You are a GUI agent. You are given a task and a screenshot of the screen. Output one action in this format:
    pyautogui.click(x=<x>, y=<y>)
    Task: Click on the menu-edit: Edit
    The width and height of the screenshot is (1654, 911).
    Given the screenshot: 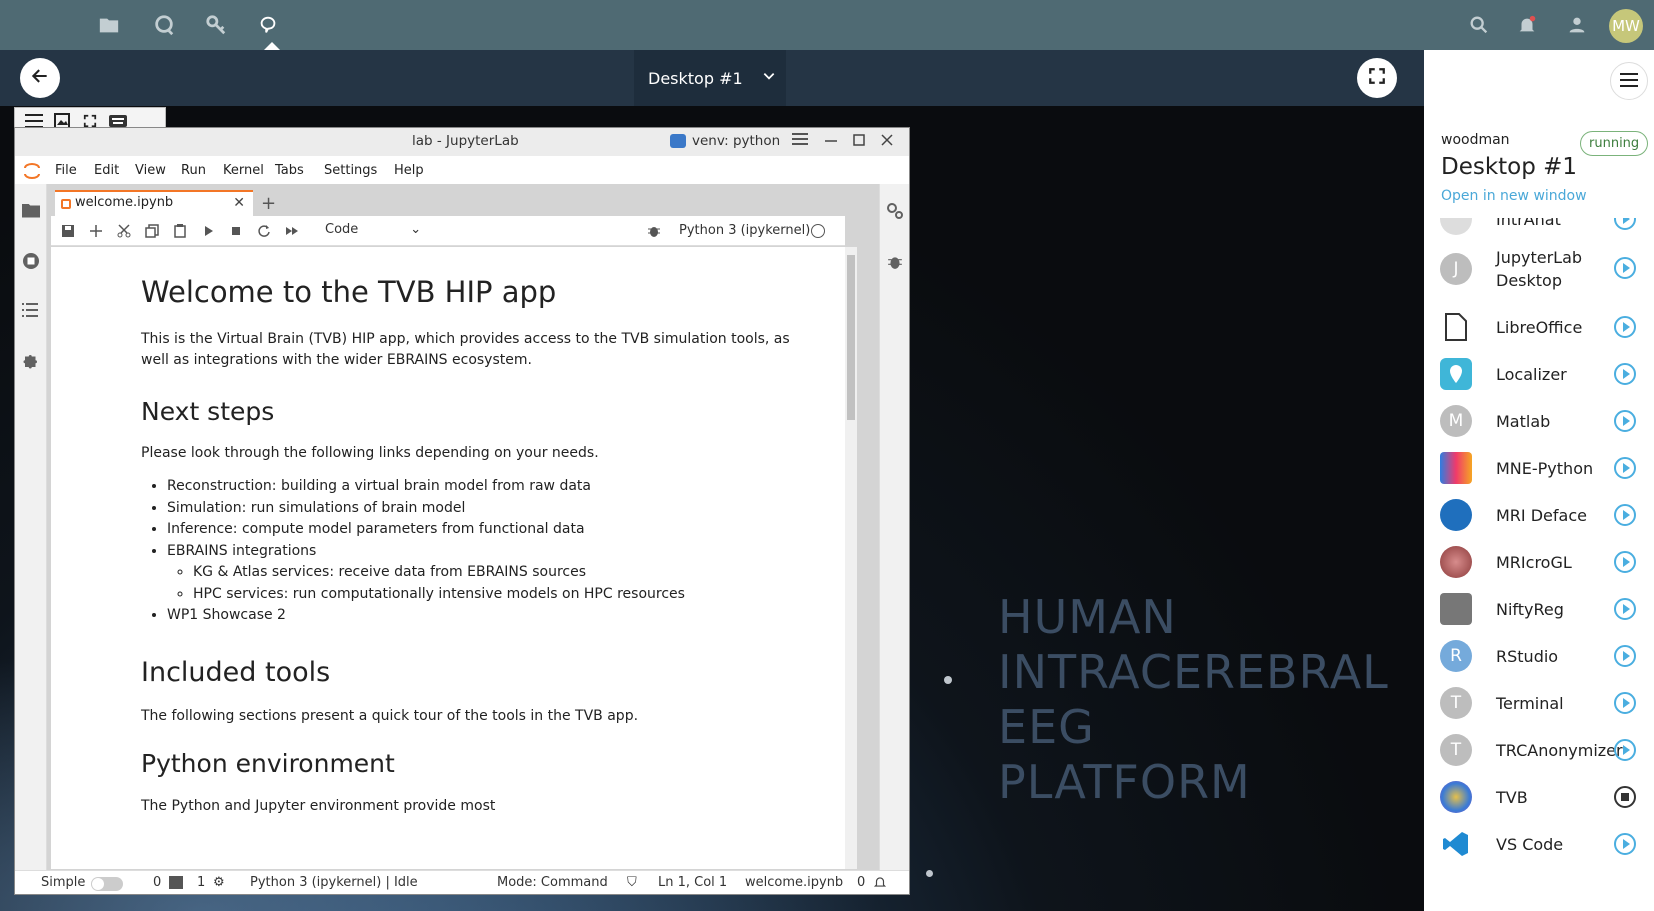 What is the action you would take?
    pyautogui.click(x=106, y=170)
    